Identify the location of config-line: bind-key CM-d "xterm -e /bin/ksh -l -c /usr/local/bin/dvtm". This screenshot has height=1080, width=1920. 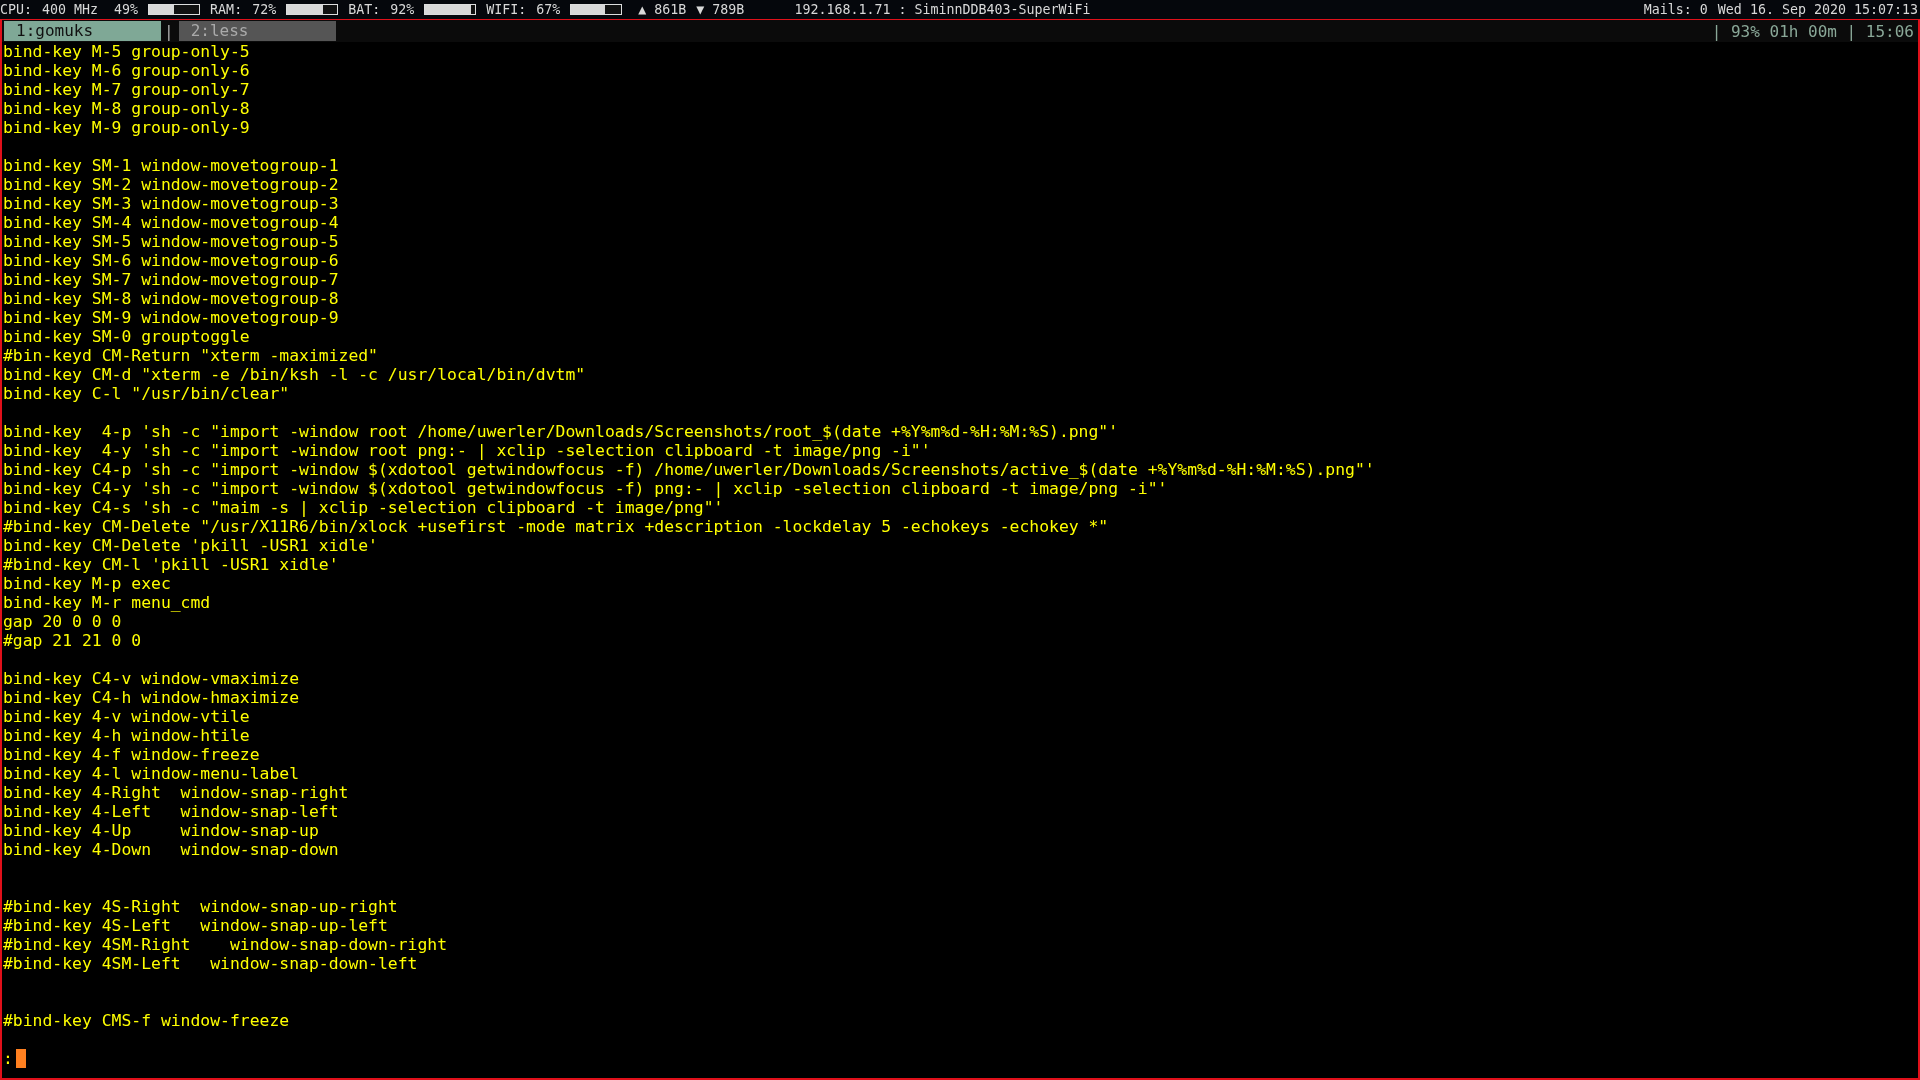
(295, 374).